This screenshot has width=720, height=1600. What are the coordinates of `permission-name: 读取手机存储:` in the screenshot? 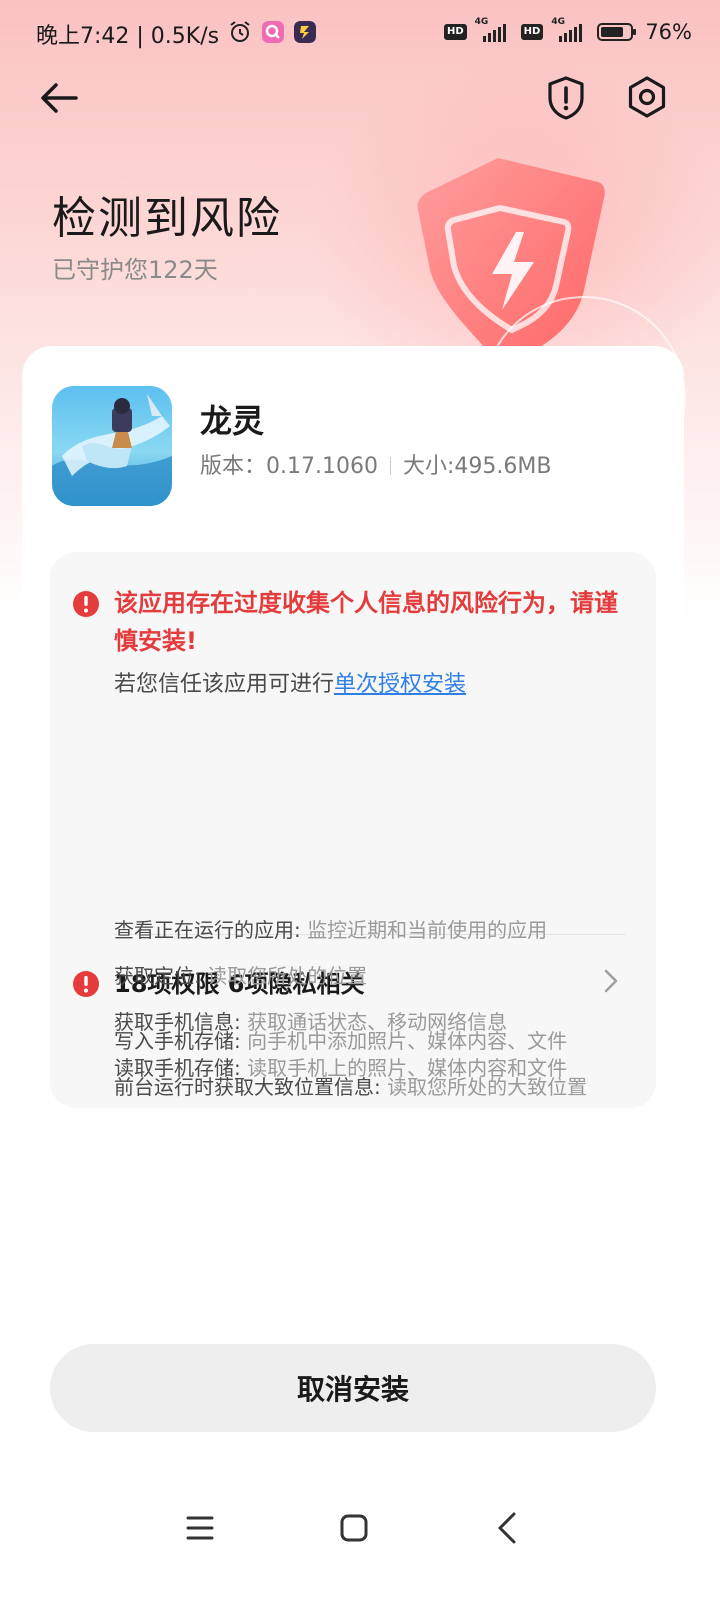 It's located at (177, 1068).